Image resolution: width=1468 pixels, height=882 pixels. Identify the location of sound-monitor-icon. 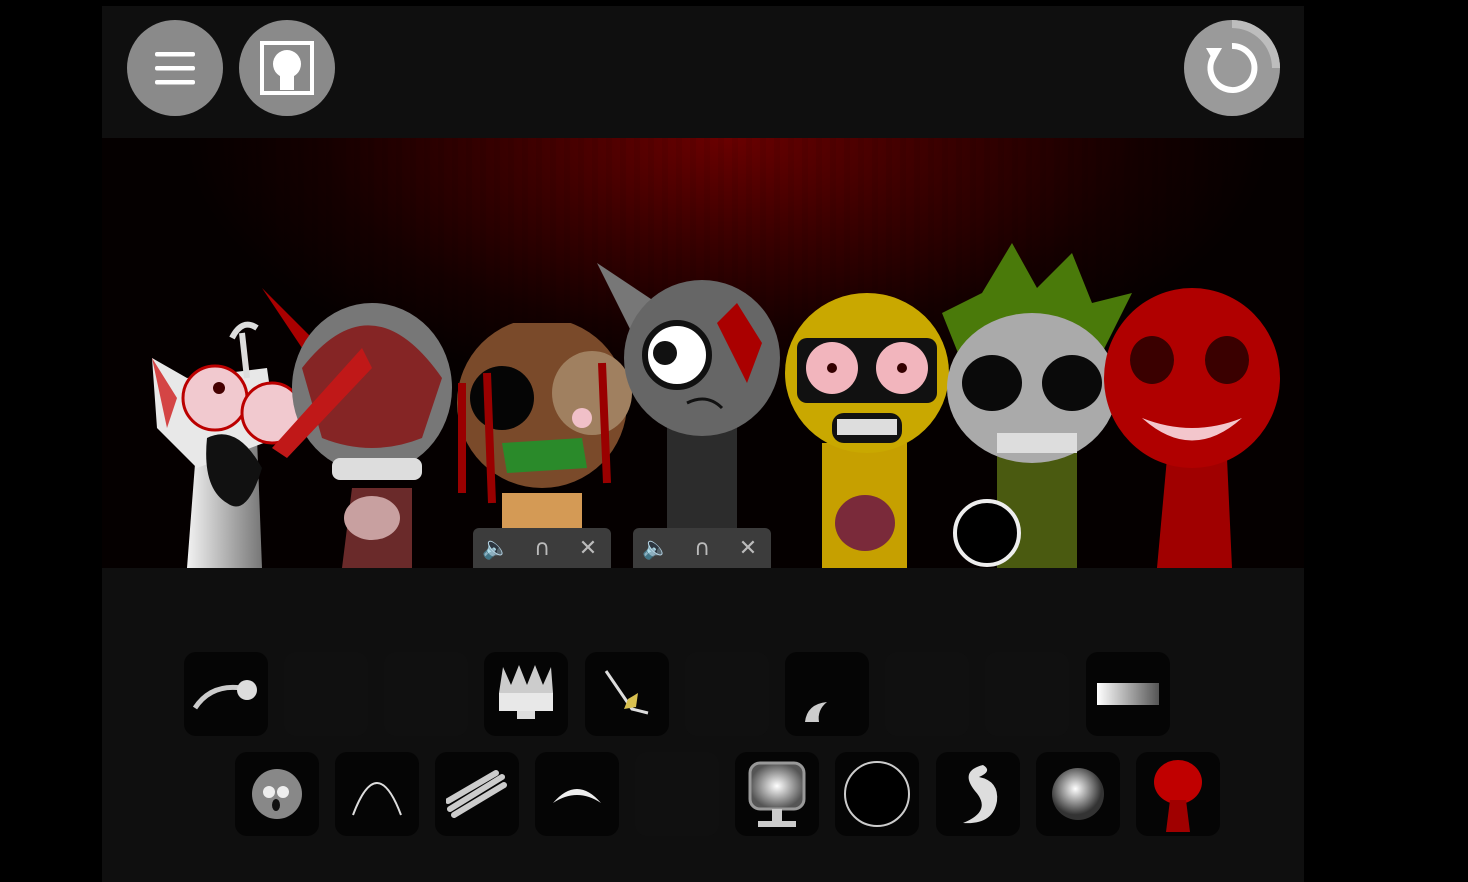
(777, 794).